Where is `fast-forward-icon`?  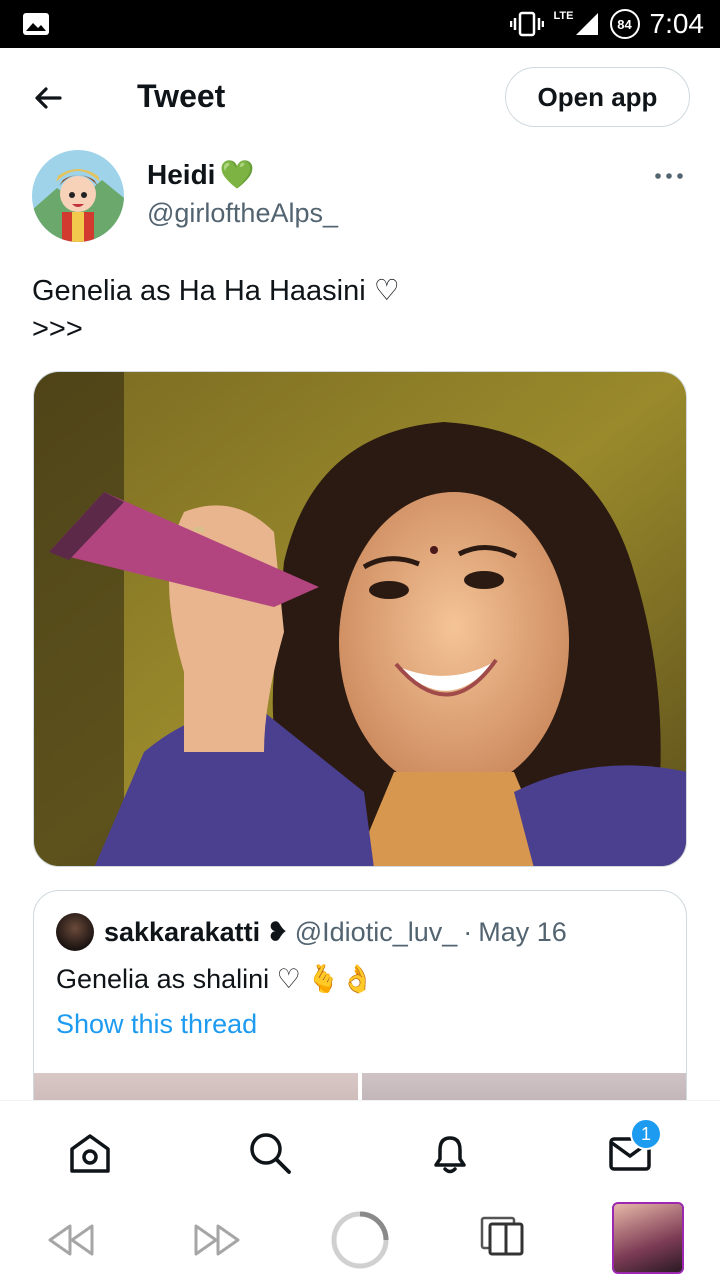
fast-forward-icon is located at coordinates (217, 1240).